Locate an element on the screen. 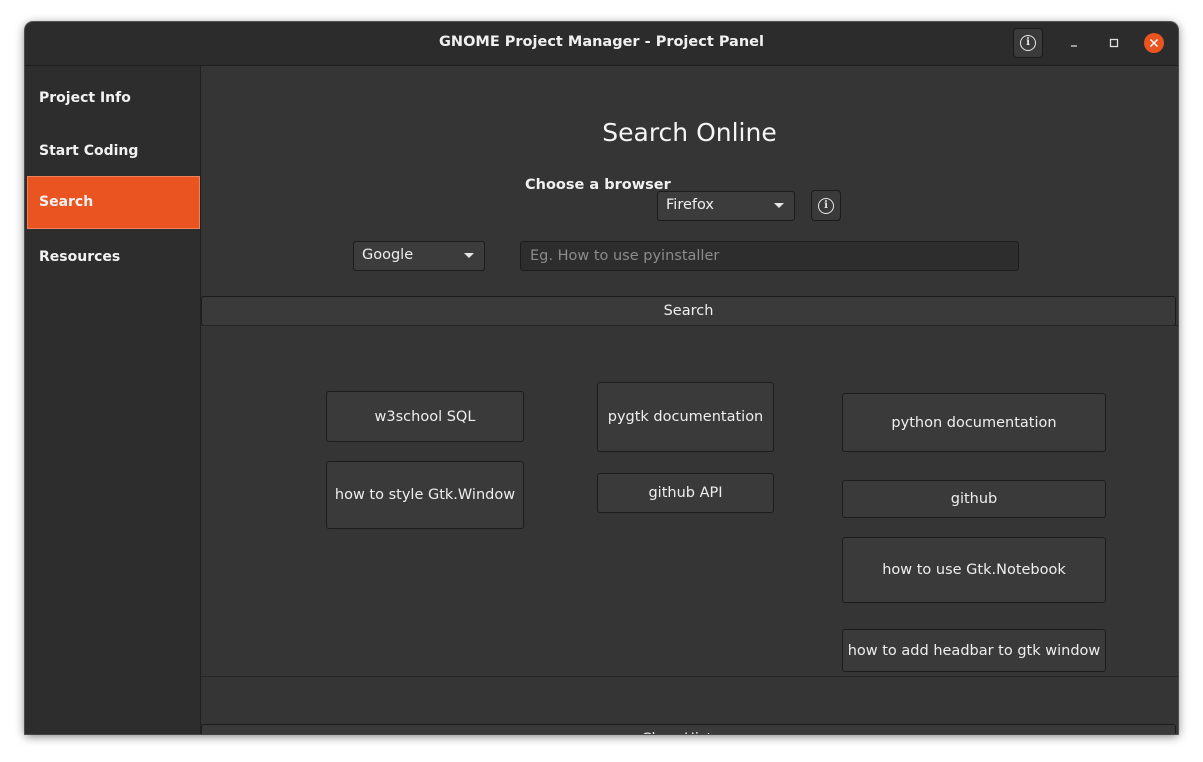 The image size is (1203, 762). browser-info-button: i is located at coordinates (826, 205).